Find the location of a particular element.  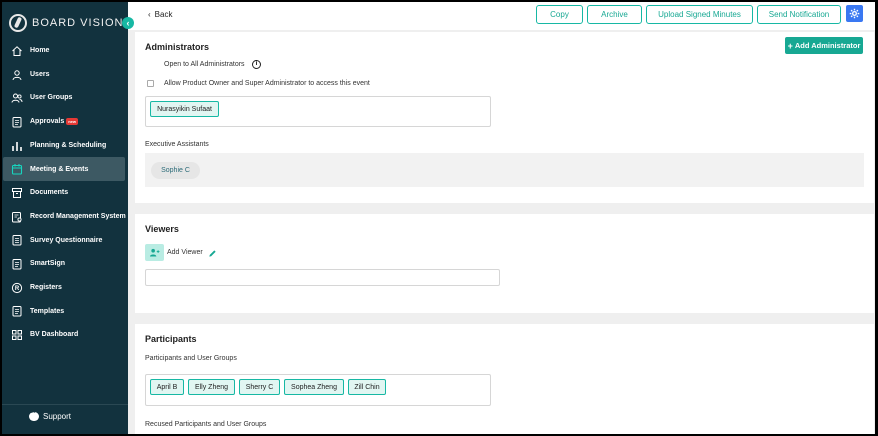

sidebar-item-label: Record Management System is located at coordinates (78, 216).